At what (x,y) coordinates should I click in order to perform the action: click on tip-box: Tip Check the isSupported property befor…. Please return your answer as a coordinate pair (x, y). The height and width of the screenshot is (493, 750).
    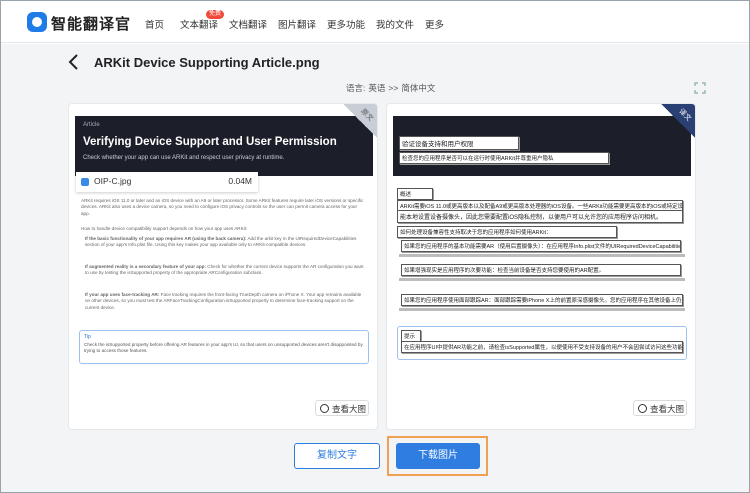
    Looking at the image, I should click on (224, 347).